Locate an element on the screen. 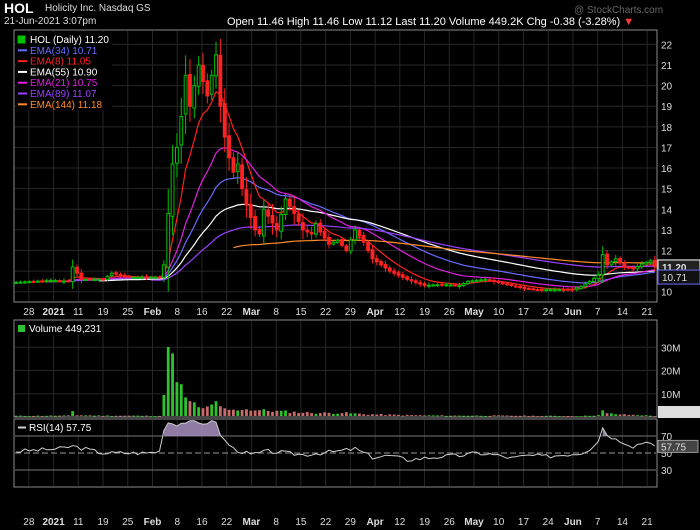 This screenshot has width=700, height=530. date-label-top-3: 19 is located at coordinates (103, 312).